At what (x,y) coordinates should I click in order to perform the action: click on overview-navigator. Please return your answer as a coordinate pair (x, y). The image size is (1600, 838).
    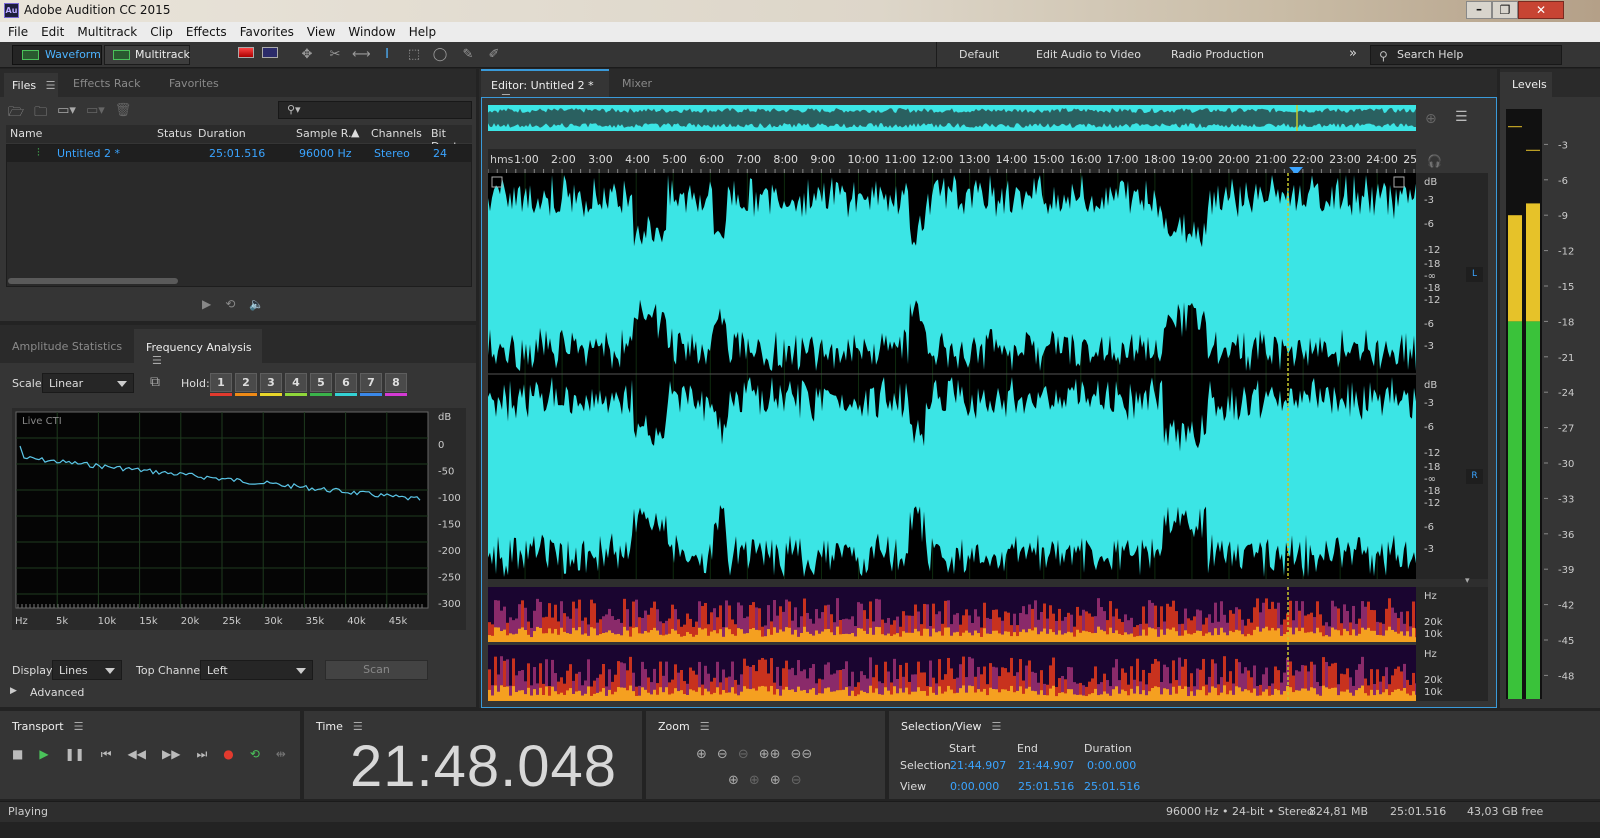
    Looking at the image, I should click on (952, 118).